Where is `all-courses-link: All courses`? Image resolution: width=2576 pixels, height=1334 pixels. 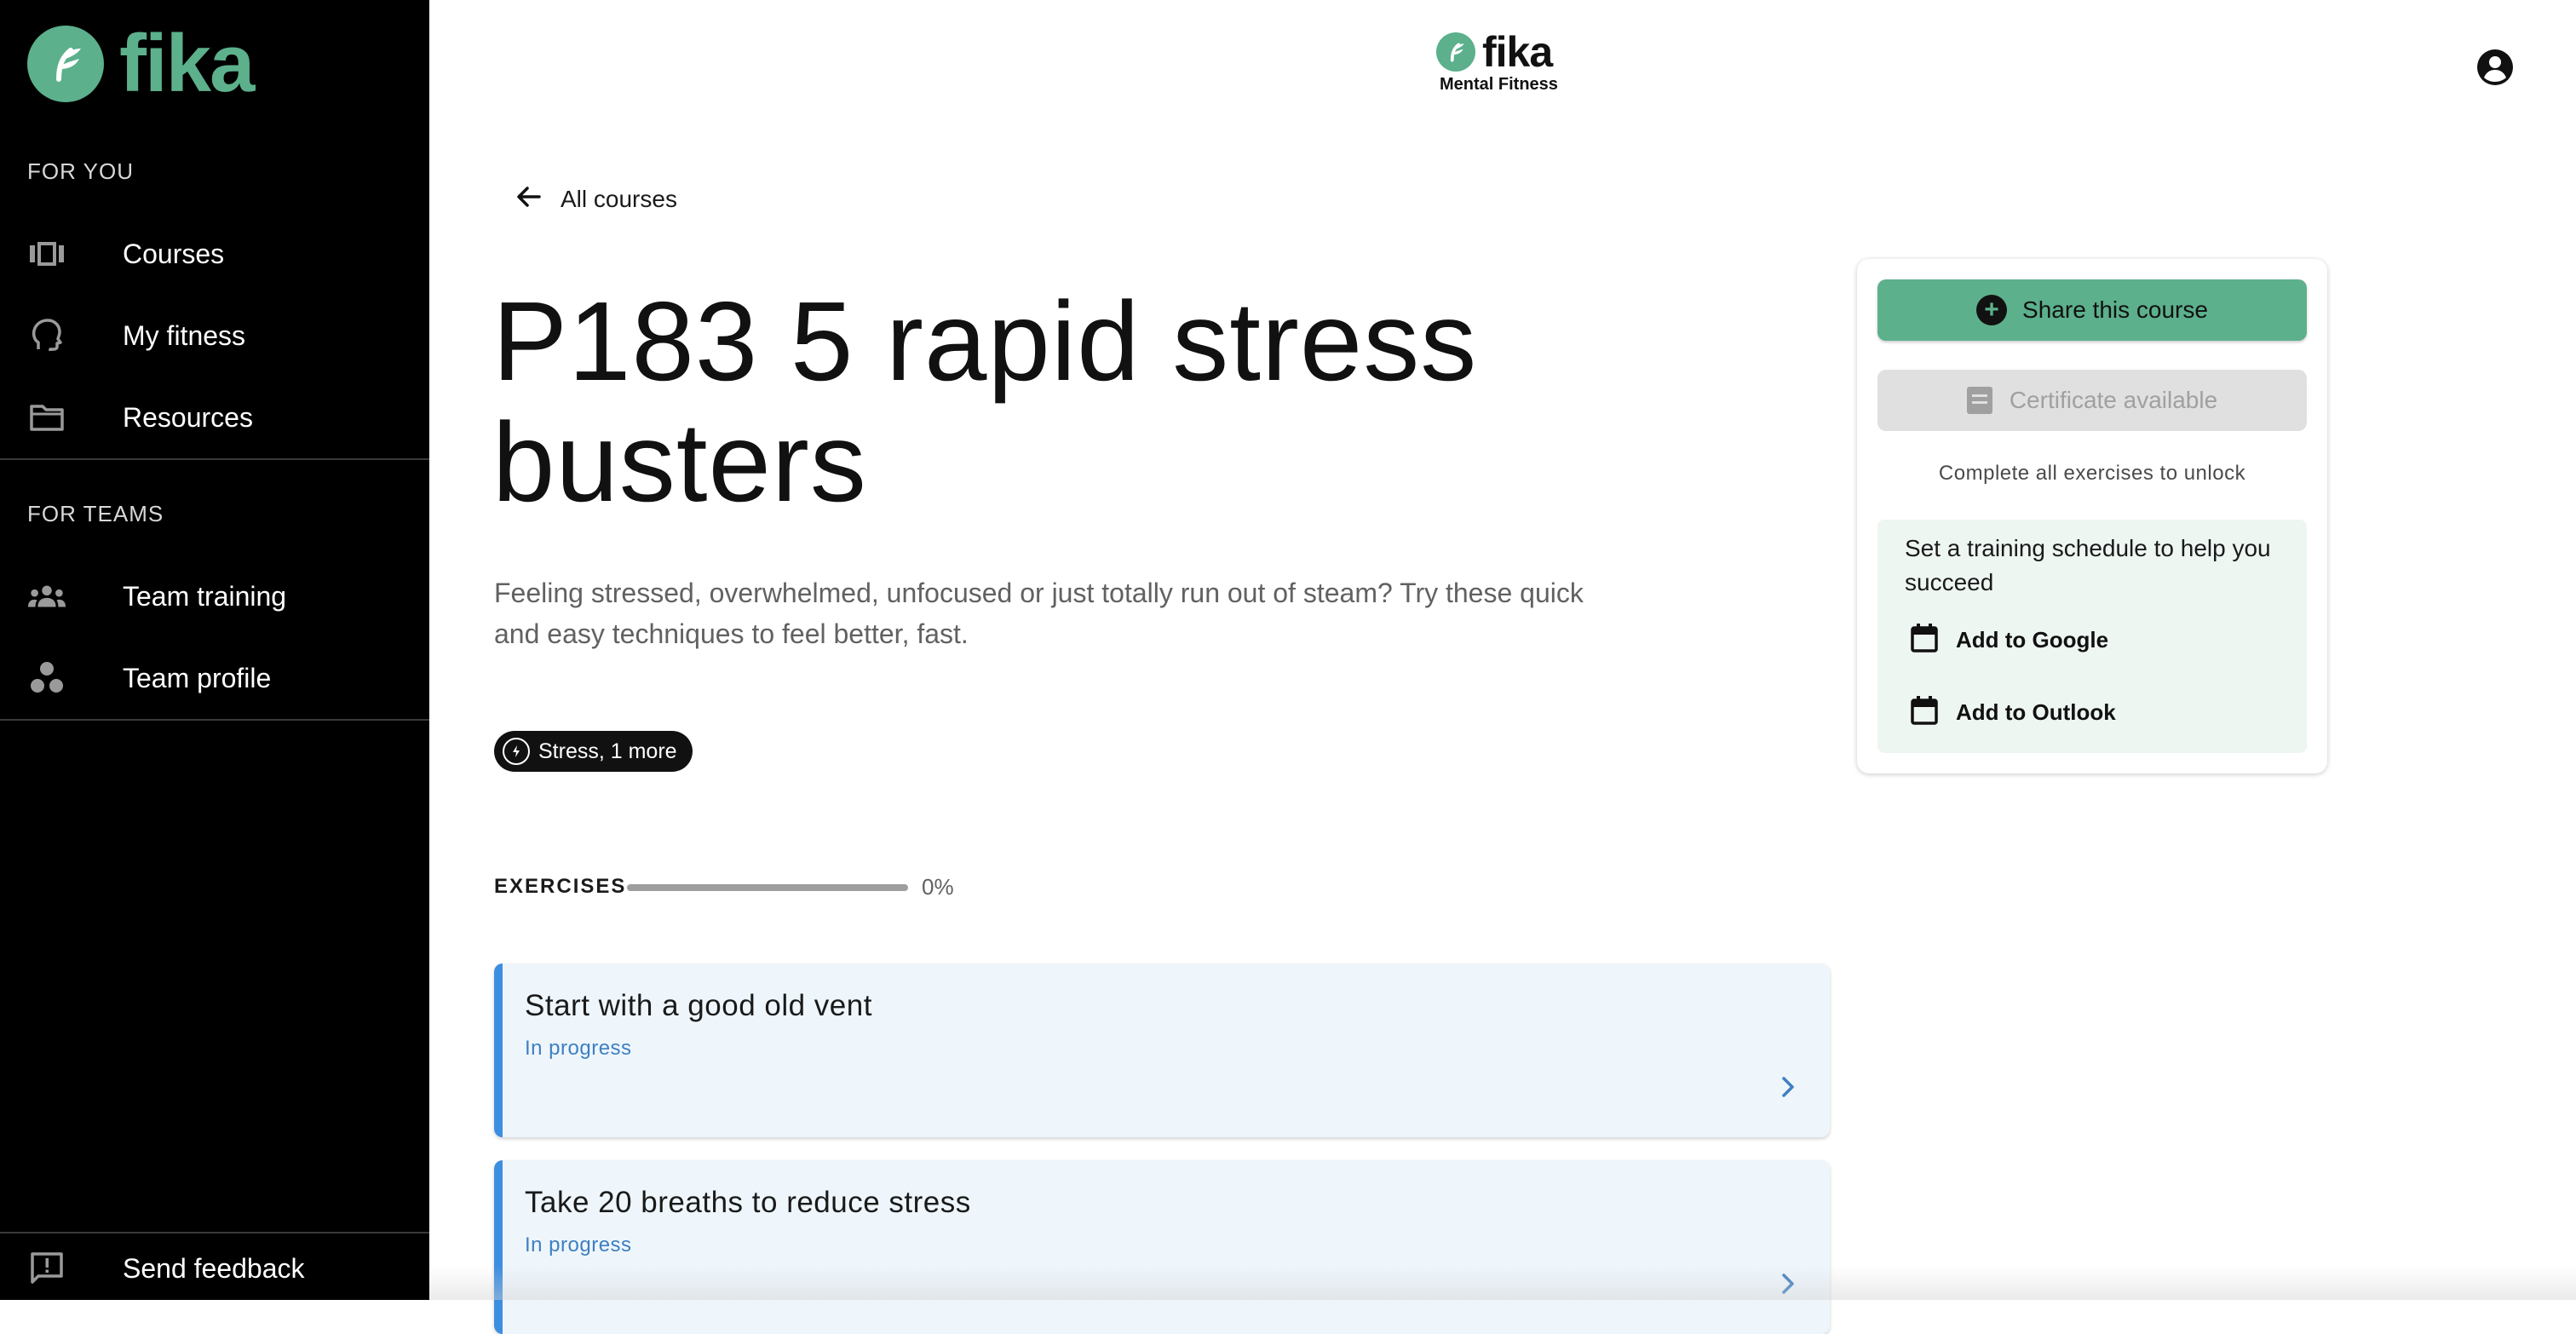
all-courses-link: All courses is located at coordinates (596, 199).